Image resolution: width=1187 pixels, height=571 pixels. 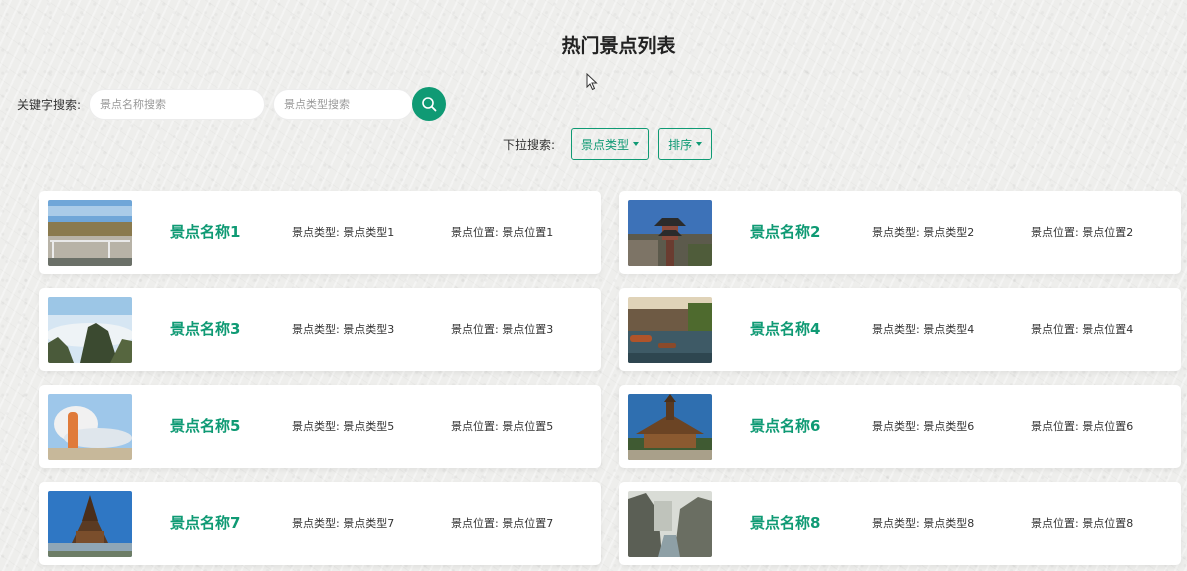 I want to click on spot-name: 景点名称8, so click(x=785, y=523).